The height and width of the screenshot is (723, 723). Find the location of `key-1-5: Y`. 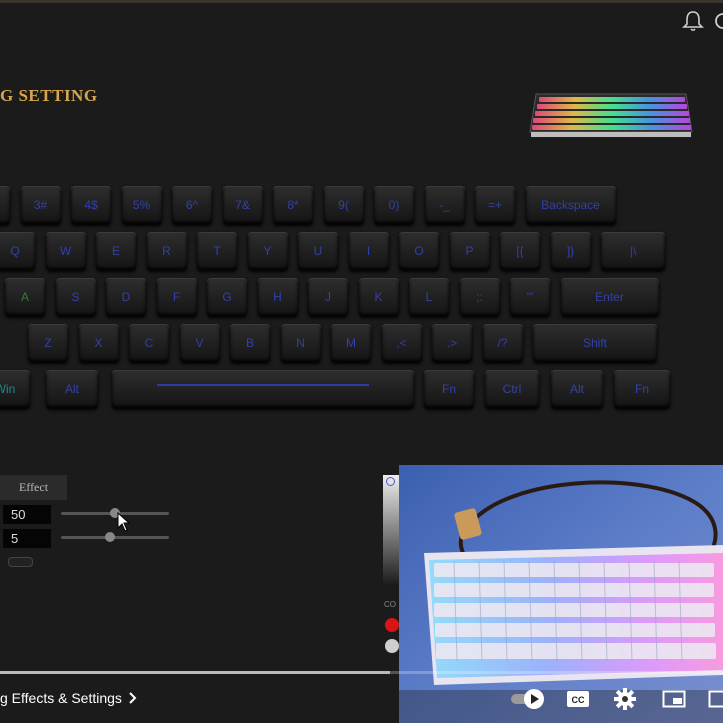

key-1-5: Y is located at coordinates (267, 251).